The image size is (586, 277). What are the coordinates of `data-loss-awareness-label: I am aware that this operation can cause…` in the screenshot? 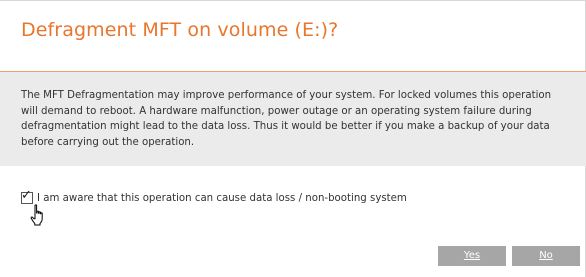 It's located at (222, 198).